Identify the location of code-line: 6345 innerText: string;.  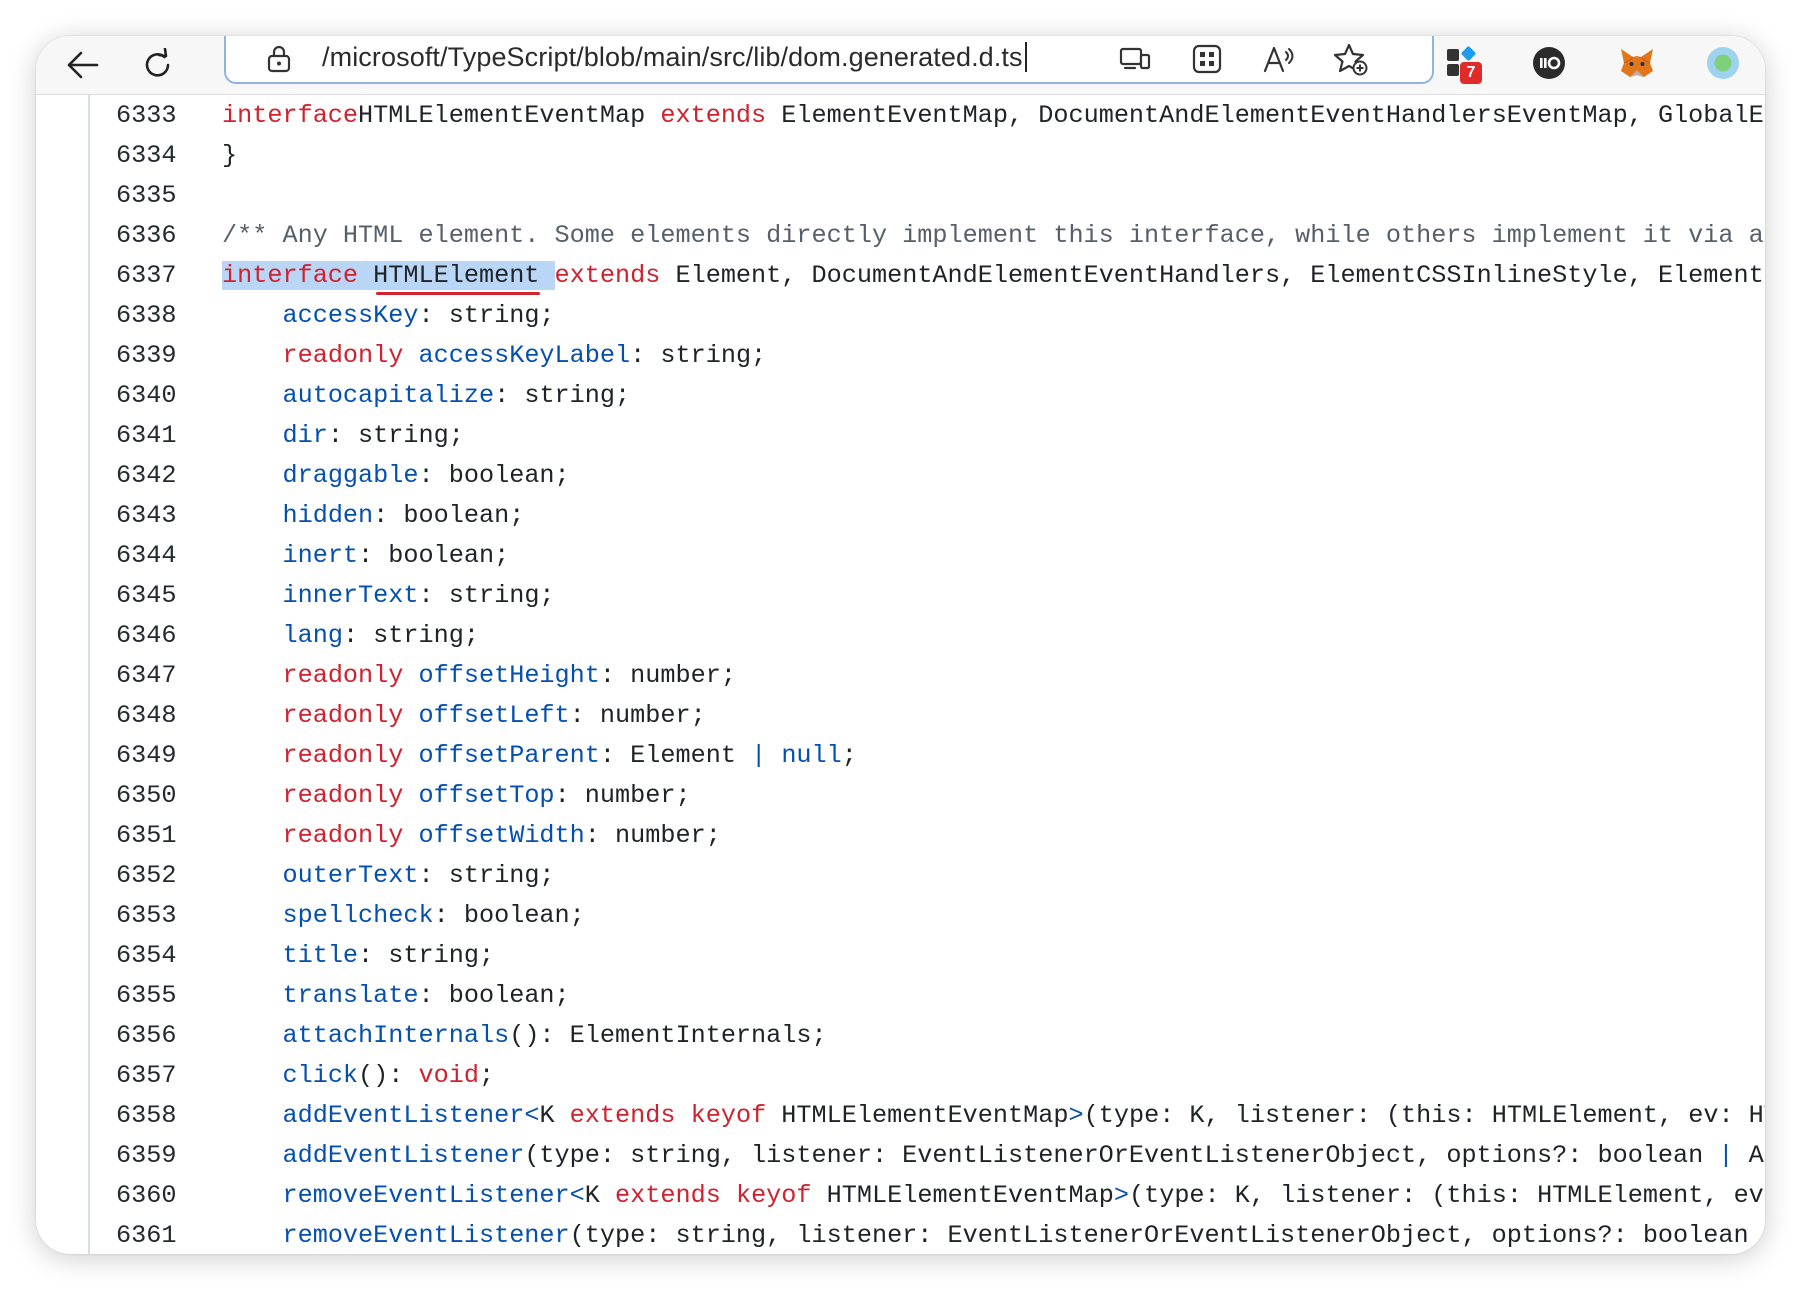
(900, 596).